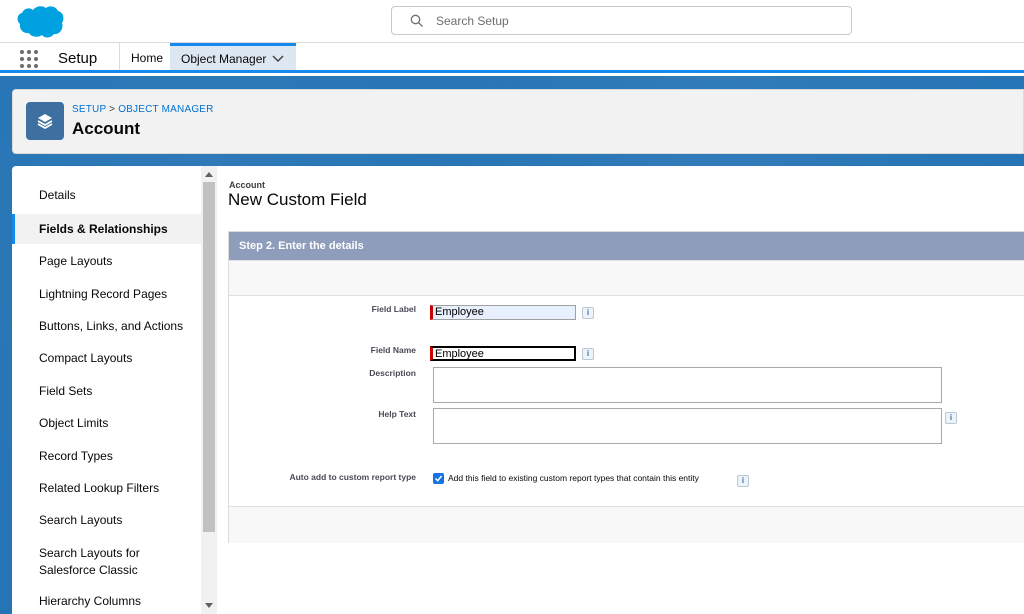 The height and width of the screenshot is (614, 1024). I want to click on field-name-input: Employee, so click(503, 353).